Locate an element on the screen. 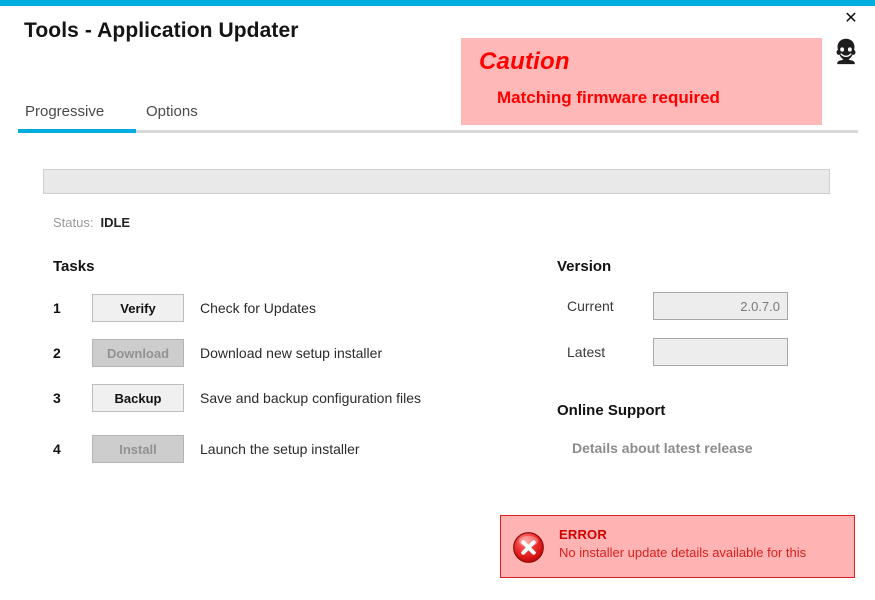 Image resolution: width=875 pixels, height=600 pixels. install-button: Install is located at coordinates (138, 449).